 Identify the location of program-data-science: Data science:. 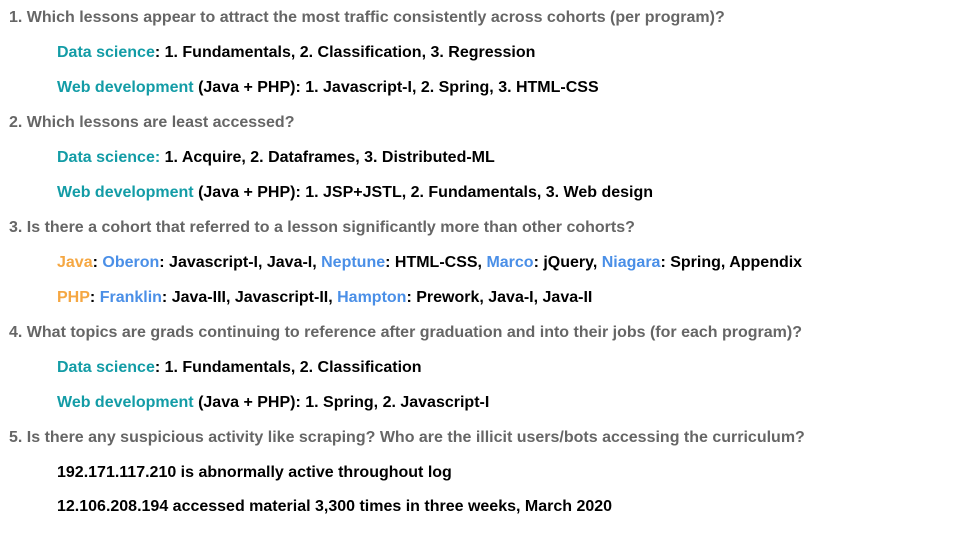
(109, 157).